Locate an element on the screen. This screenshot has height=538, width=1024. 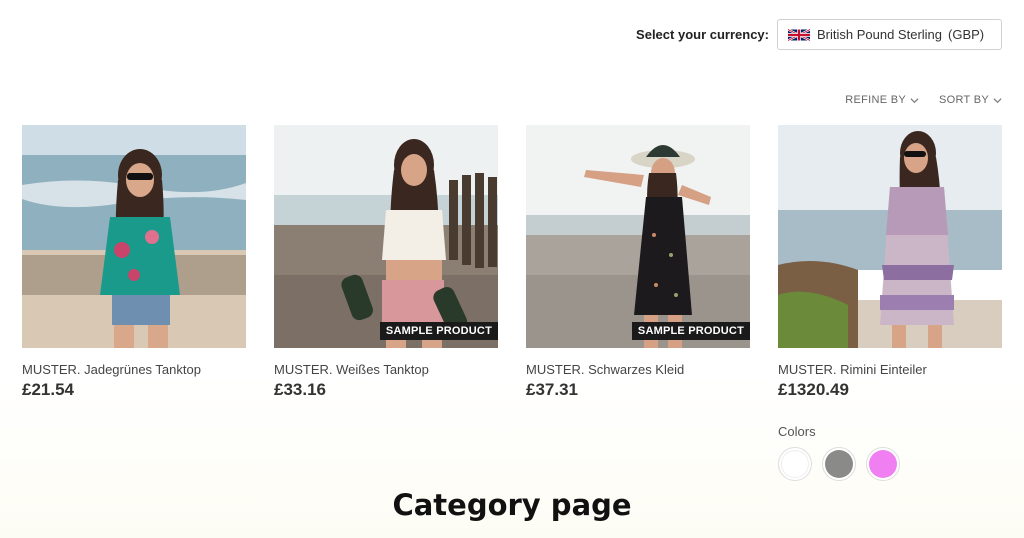
product-card: MUSTER. Rimini Einteiler £1320.49 Colors is located at coordinates (890, 303).